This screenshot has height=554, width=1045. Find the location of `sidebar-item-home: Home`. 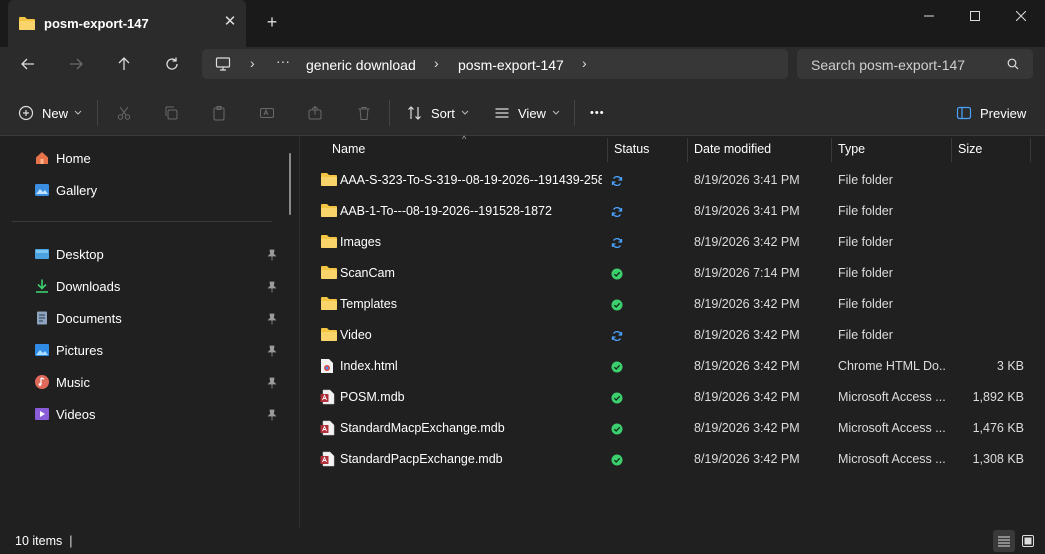

sidebar-item-home: Home is located at coordinates (62, 158).